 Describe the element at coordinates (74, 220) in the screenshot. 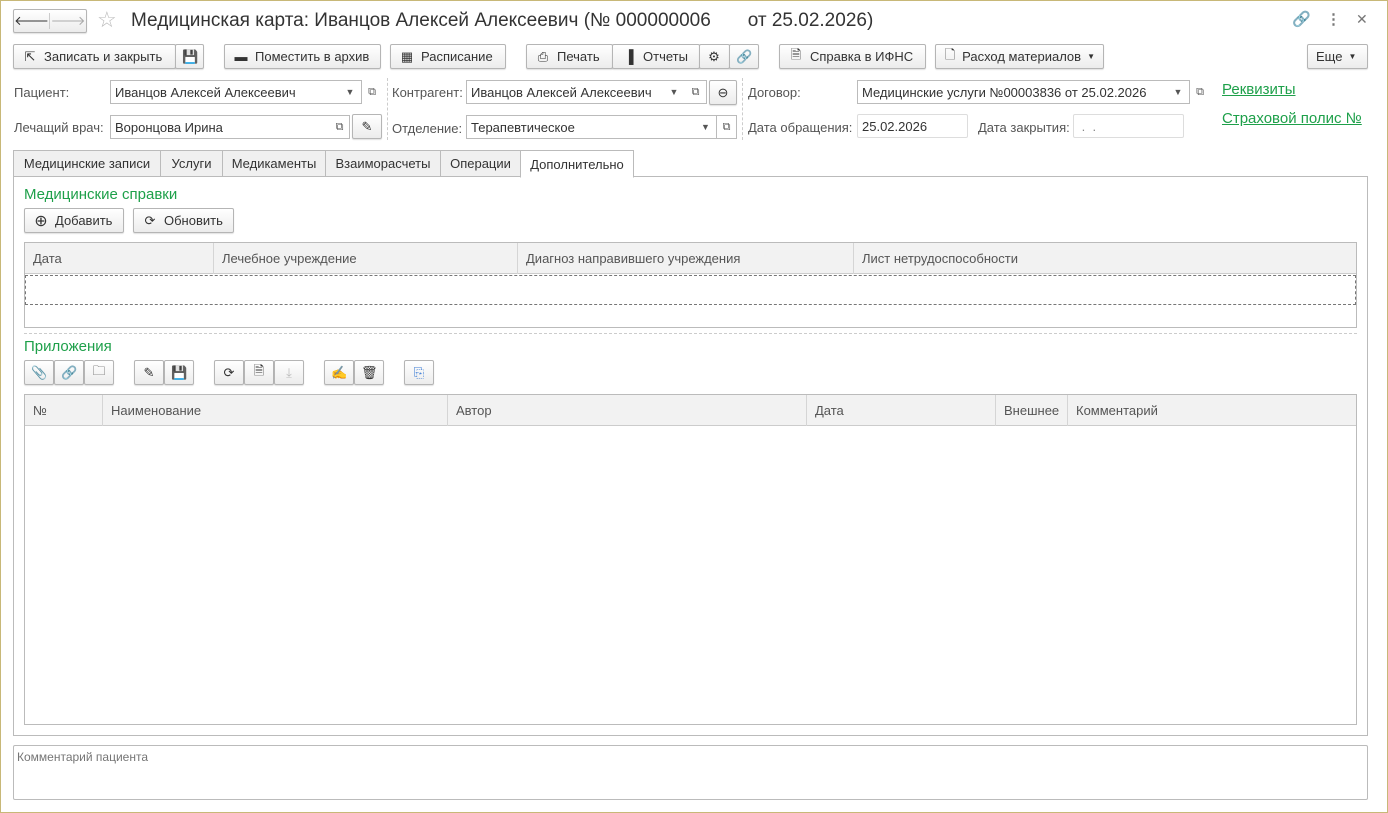

I see `add-button: ⊕ Добавить` at that location.